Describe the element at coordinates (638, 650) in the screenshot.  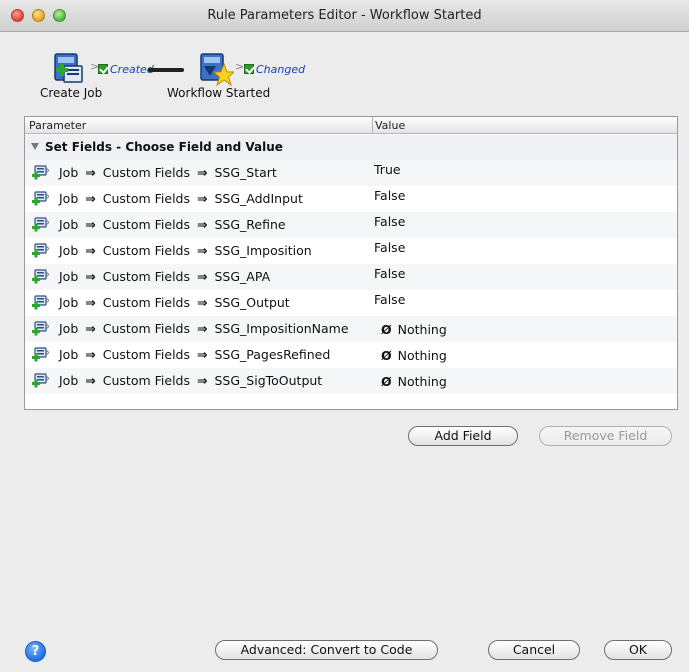
I see `ok-button: OK` at that location.